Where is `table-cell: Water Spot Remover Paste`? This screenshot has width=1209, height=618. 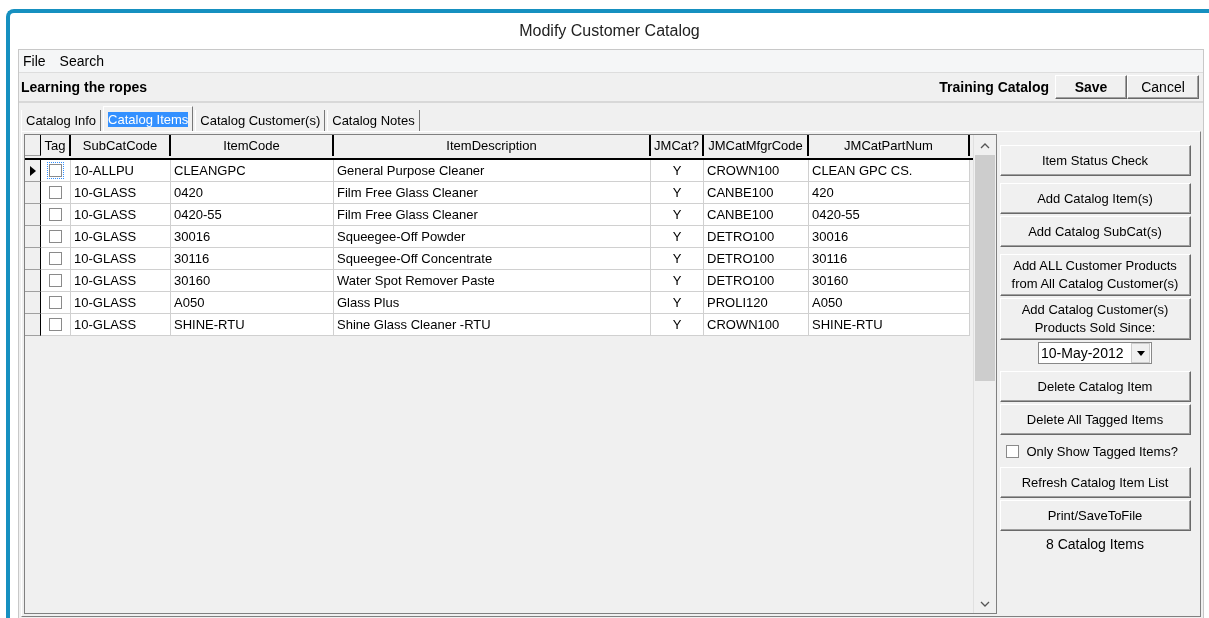 table-cell: Water Spot Remover Paste is located at coordinates (492, 281).